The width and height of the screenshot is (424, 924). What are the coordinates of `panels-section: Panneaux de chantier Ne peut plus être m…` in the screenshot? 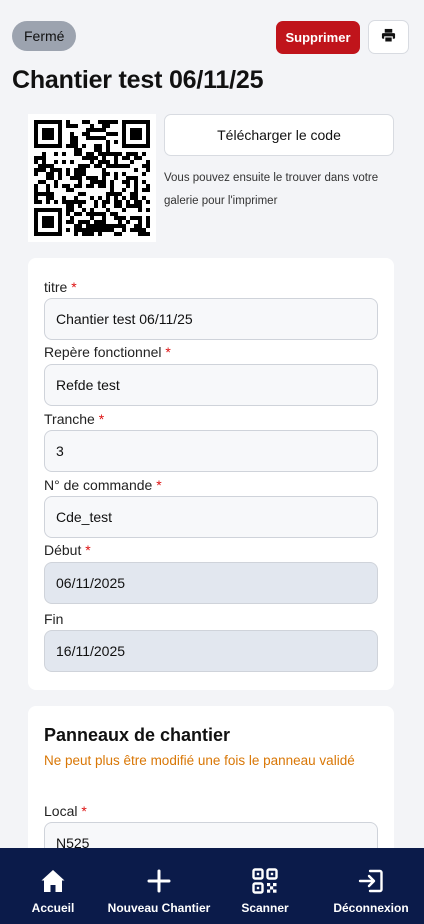 It's located at (211, 777).